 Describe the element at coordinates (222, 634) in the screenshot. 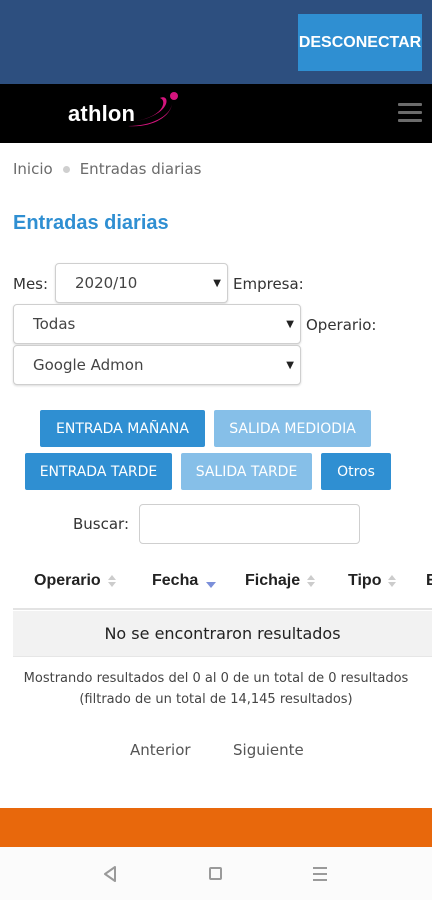

I see `table-empty-row: No se encontraron resultados` at that location.